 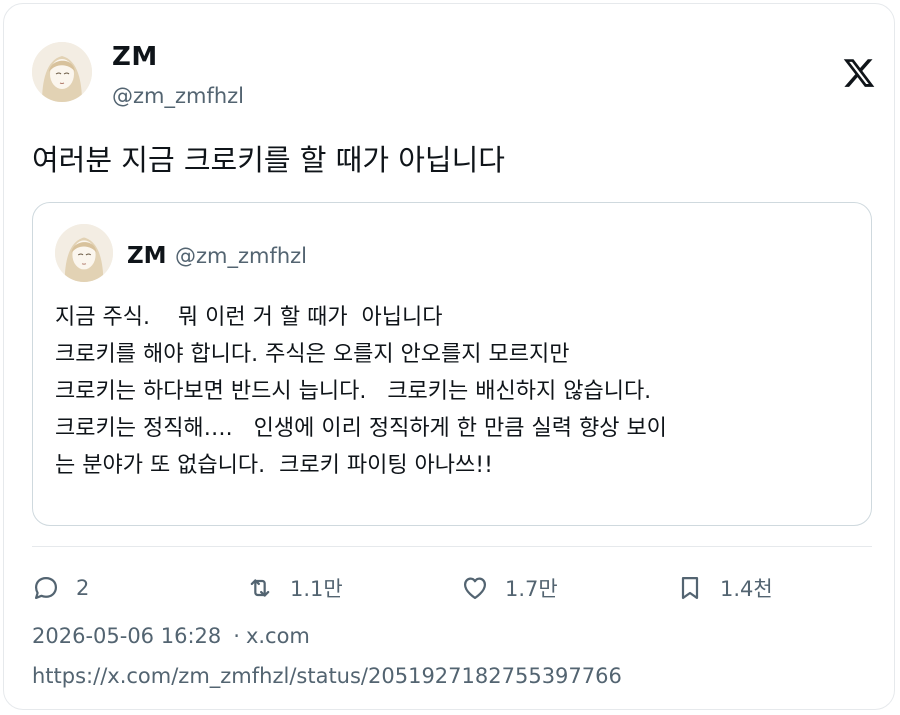 I want to click on retweet-count: 1.1만, so click(x=316, y=589).